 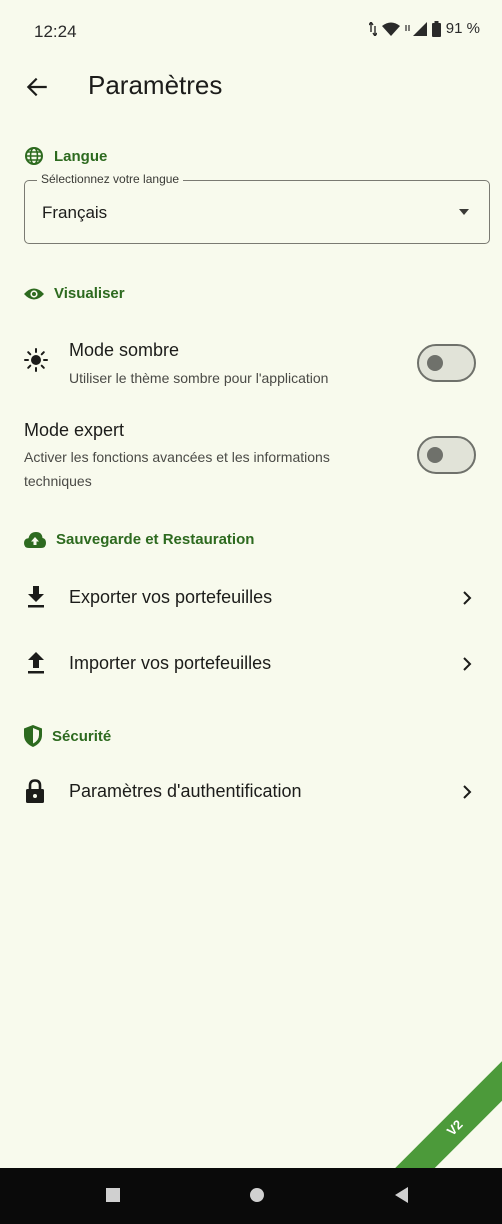 What do you see at coordinates (171, 597) in the screenshot?
I see `export-wallets-label: Exporter vos portefeuilles` at bounding box center [171, 597].